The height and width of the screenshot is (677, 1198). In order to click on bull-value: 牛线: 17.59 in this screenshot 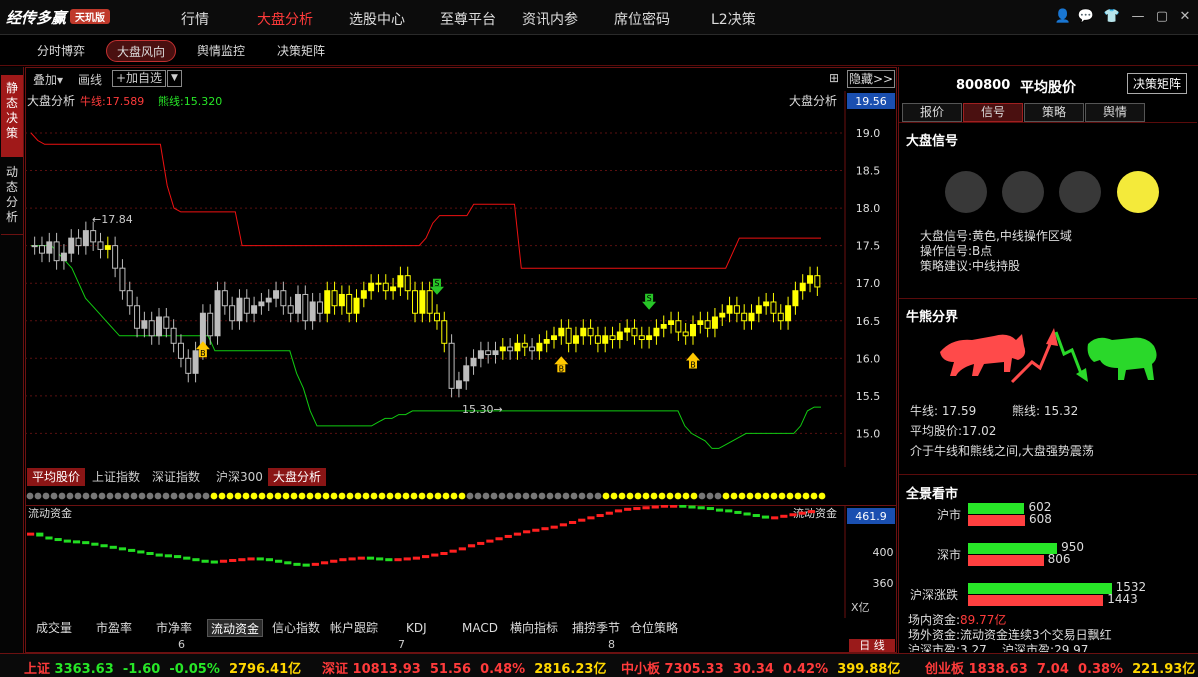, I will do `click(943, 411)`.